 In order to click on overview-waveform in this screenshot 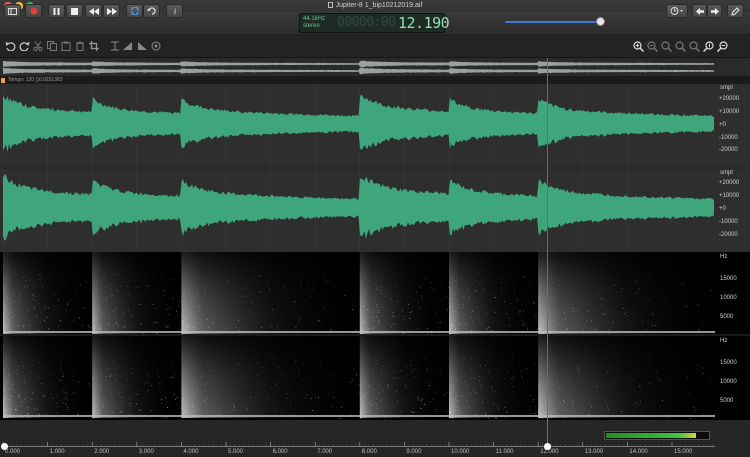, I will do `click(358, 67)`.